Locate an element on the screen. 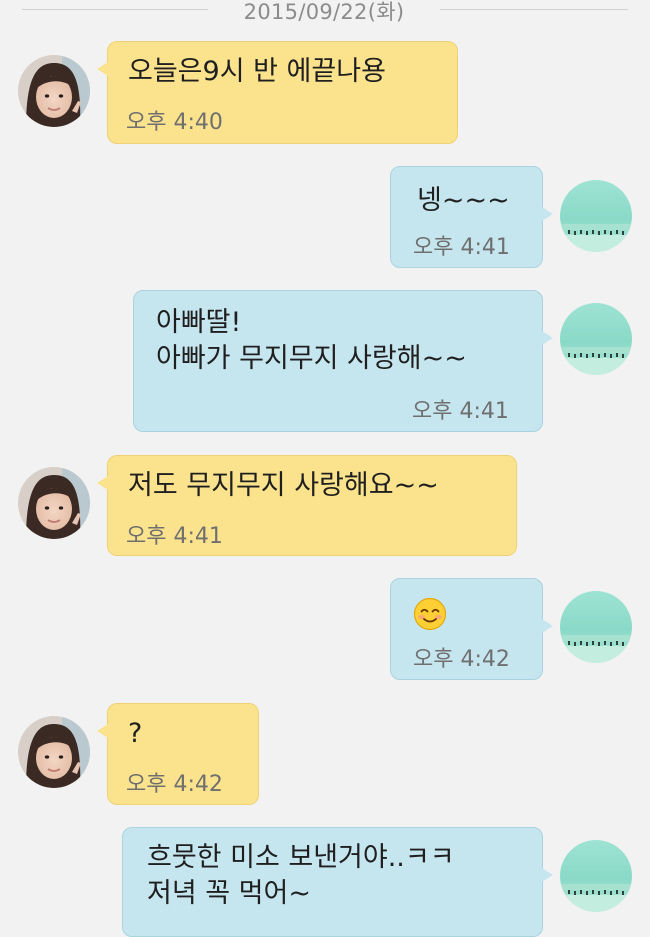 This screenshot has width=650, height=937. message-bubble-outgoing: 흐뭇한 미소 보낸거야..ㅋㅋ 저녁 꼭 먹어~ is located at coordinates (337, 882).